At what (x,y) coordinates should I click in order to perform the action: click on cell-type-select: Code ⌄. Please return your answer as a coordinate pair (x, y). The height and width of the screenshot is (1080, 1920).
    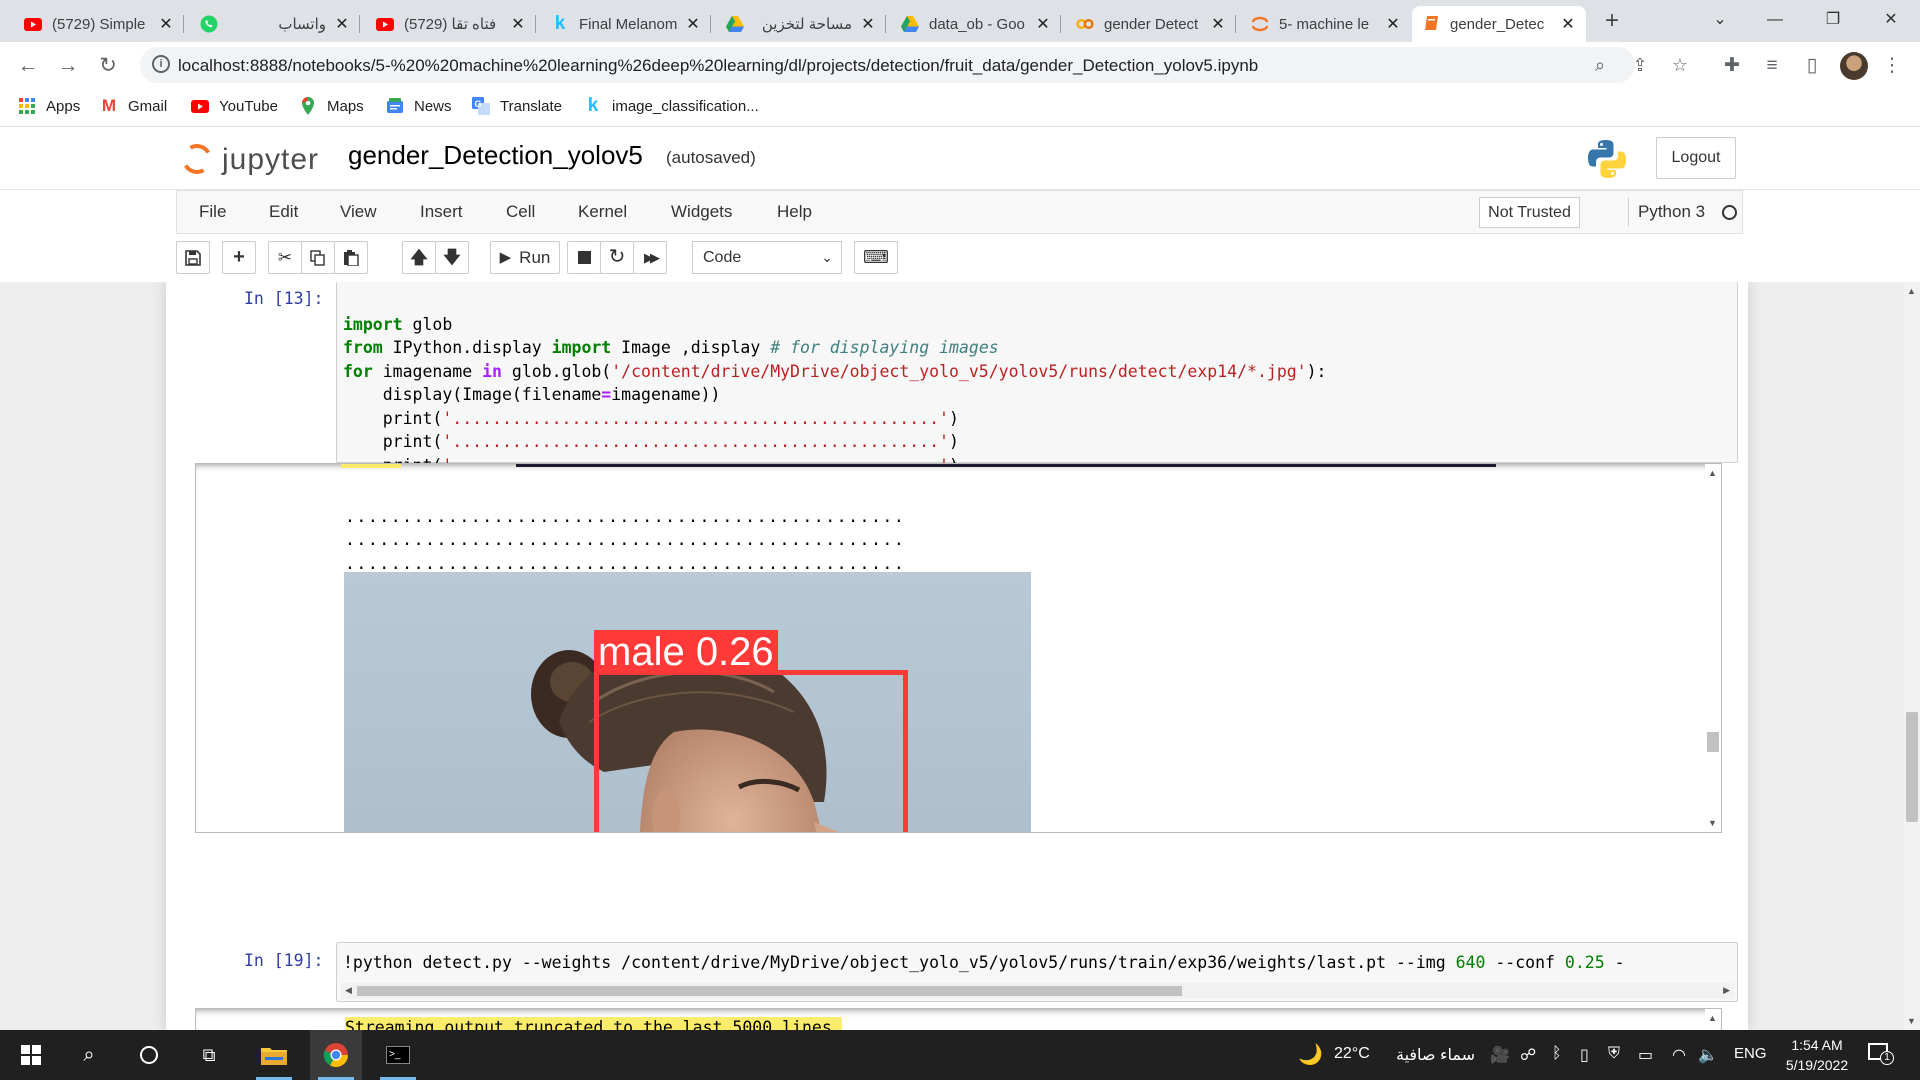
    Looking at the image, I should click on (767, 257).